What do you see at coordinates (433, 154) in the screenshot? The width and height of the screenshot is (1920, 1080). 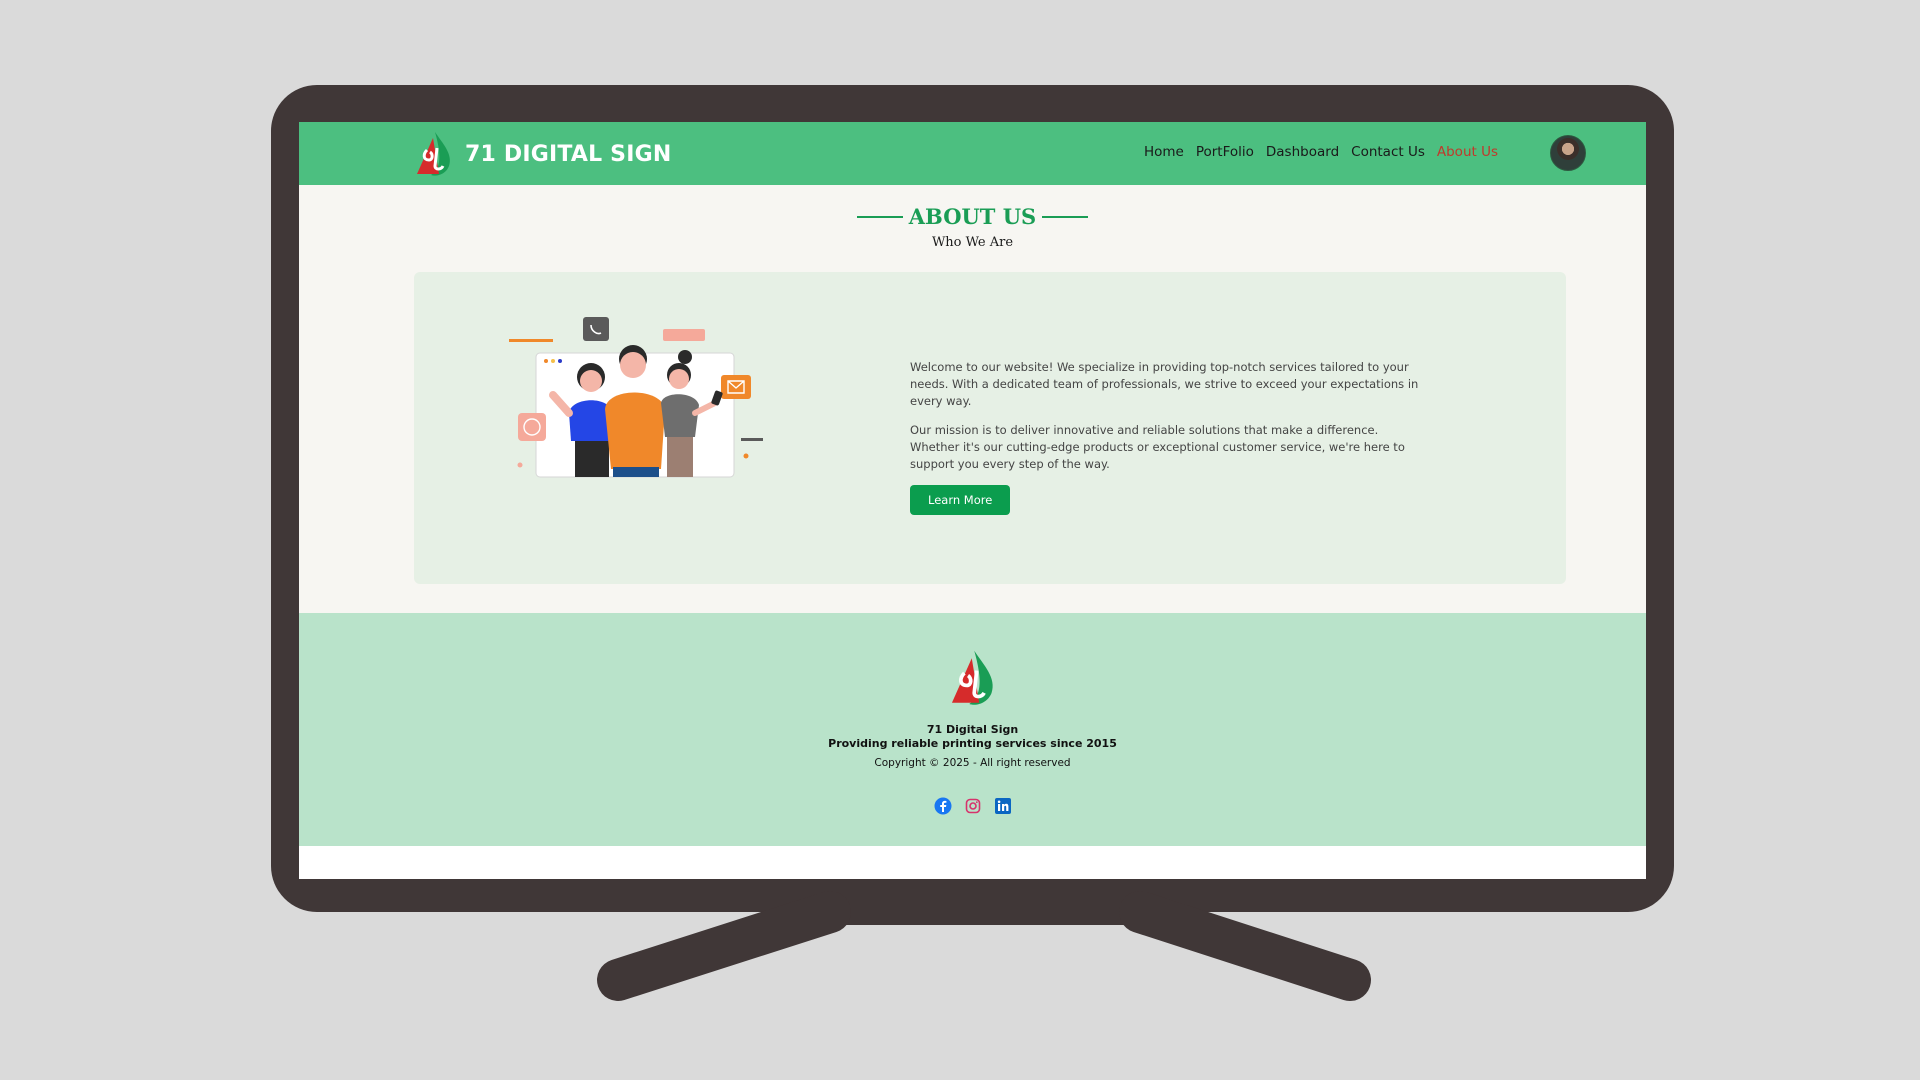 I see `brand-logo-icon` at bounding box center [433, 154].